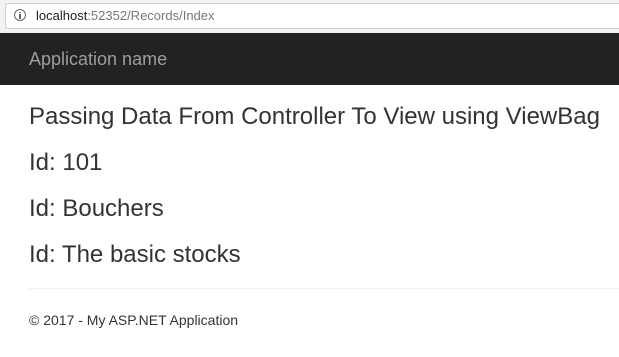 Image resolution: width=619 pixels, height=357 pixels. What do you see at coordinates (134, 320) in the screenshot?
I see `footer-copyright: © 2017 - My ASP.NET Application` at bounding box center [134, 320].